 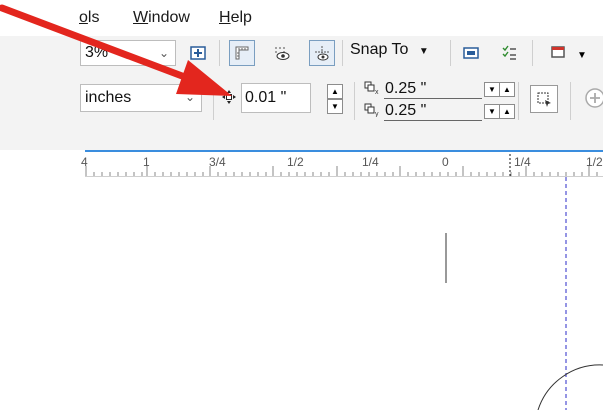 What do you see at coordinates (507, 111) in the screenshot?
I see `duplicate-y-increment-button: ▲` at bounding box center [507, 111].